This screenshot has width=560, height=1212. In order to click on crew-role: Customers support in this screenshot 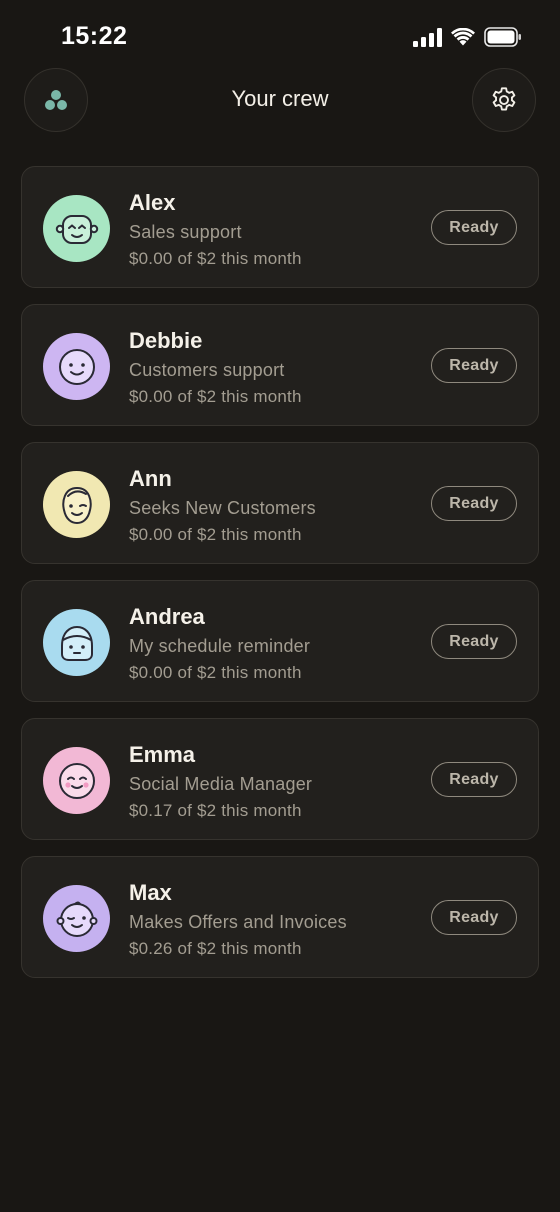, I will do `click(207, 370)`.